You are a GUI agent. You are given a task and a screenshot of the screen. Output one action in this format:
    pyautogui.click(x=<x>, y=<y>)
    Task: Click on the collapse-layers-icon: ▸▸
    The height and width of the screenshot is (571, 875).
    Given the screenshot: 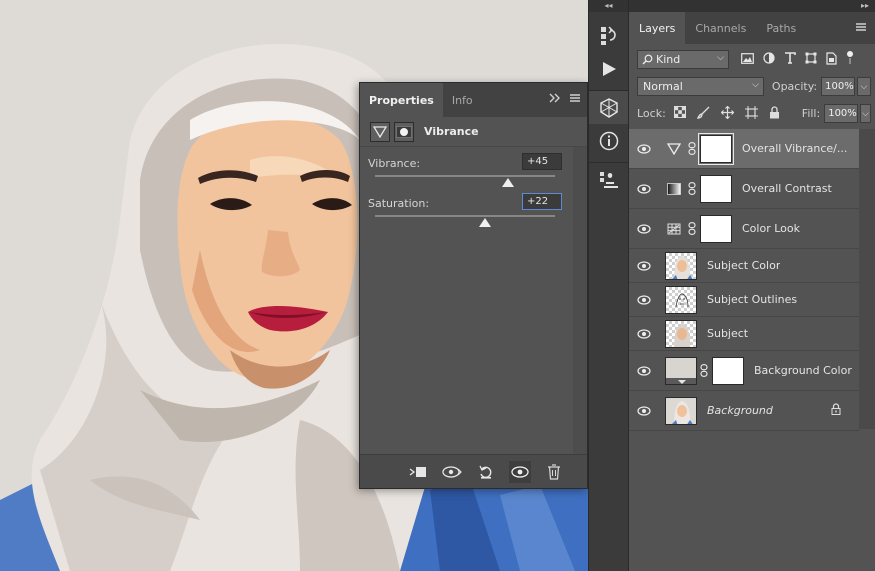 What is the action you would take?
    pyautogui.click(x=752, y=6)
    